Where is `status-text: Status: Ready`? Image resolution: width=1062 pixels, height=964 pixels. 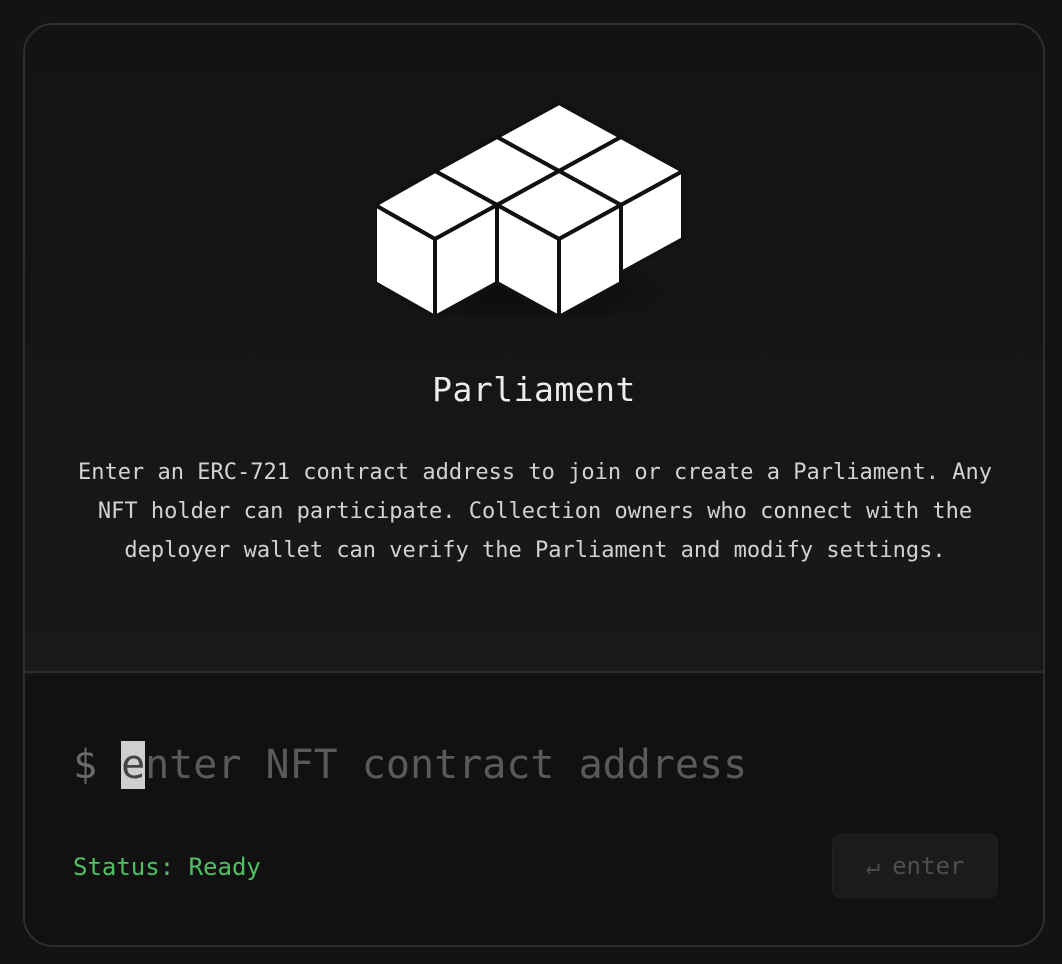
status-text: Status: Ready is located at coordinates (167, 867).